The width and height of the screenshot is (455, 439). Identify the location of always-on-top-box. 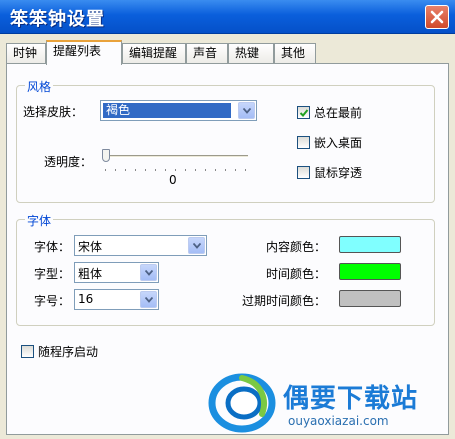
(303, 112).